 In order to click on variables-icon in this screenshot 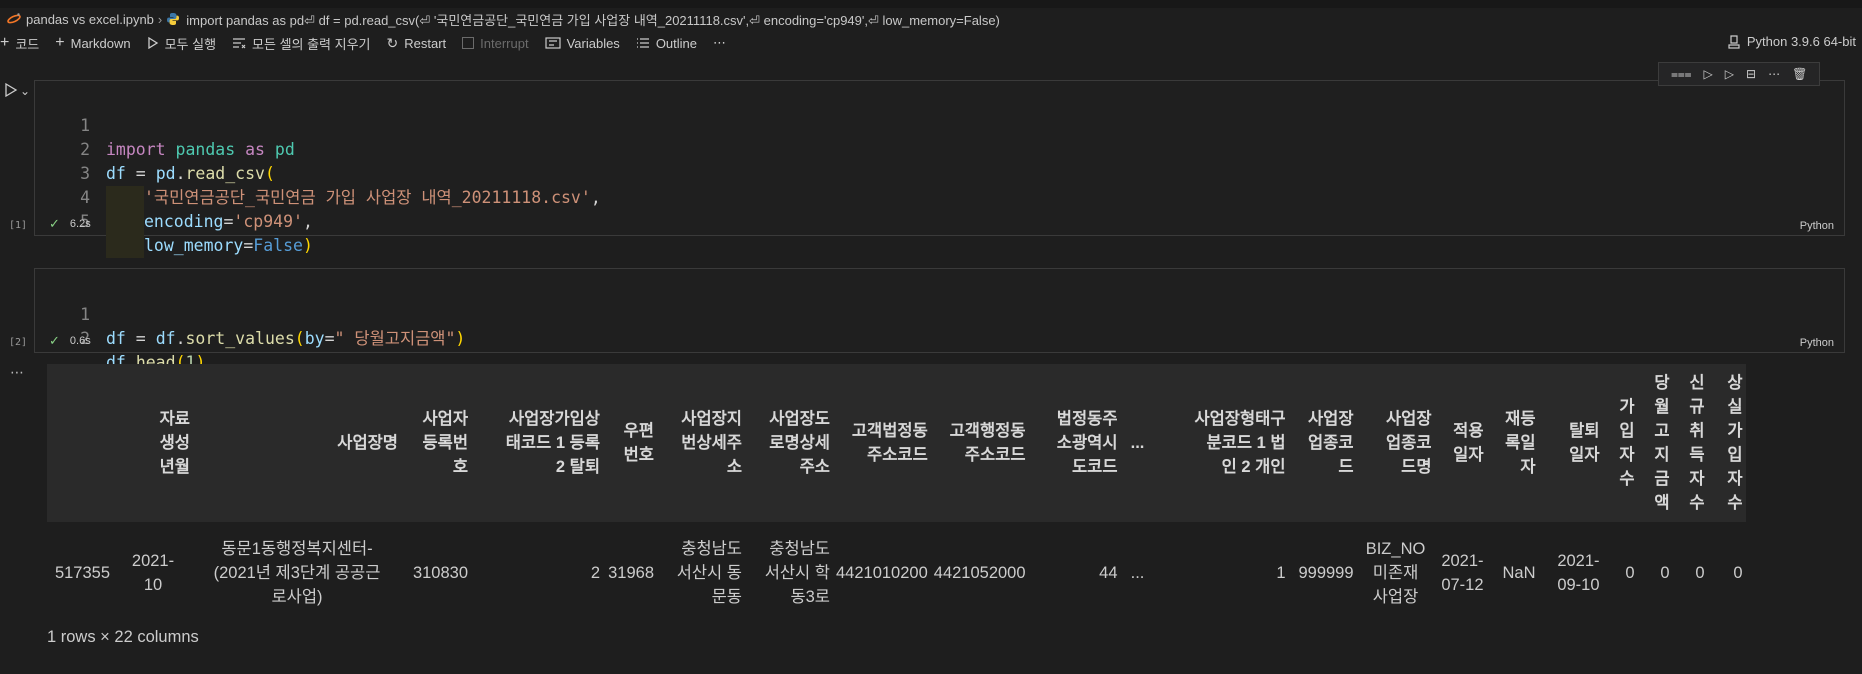, I will do `click(552, 43)`.